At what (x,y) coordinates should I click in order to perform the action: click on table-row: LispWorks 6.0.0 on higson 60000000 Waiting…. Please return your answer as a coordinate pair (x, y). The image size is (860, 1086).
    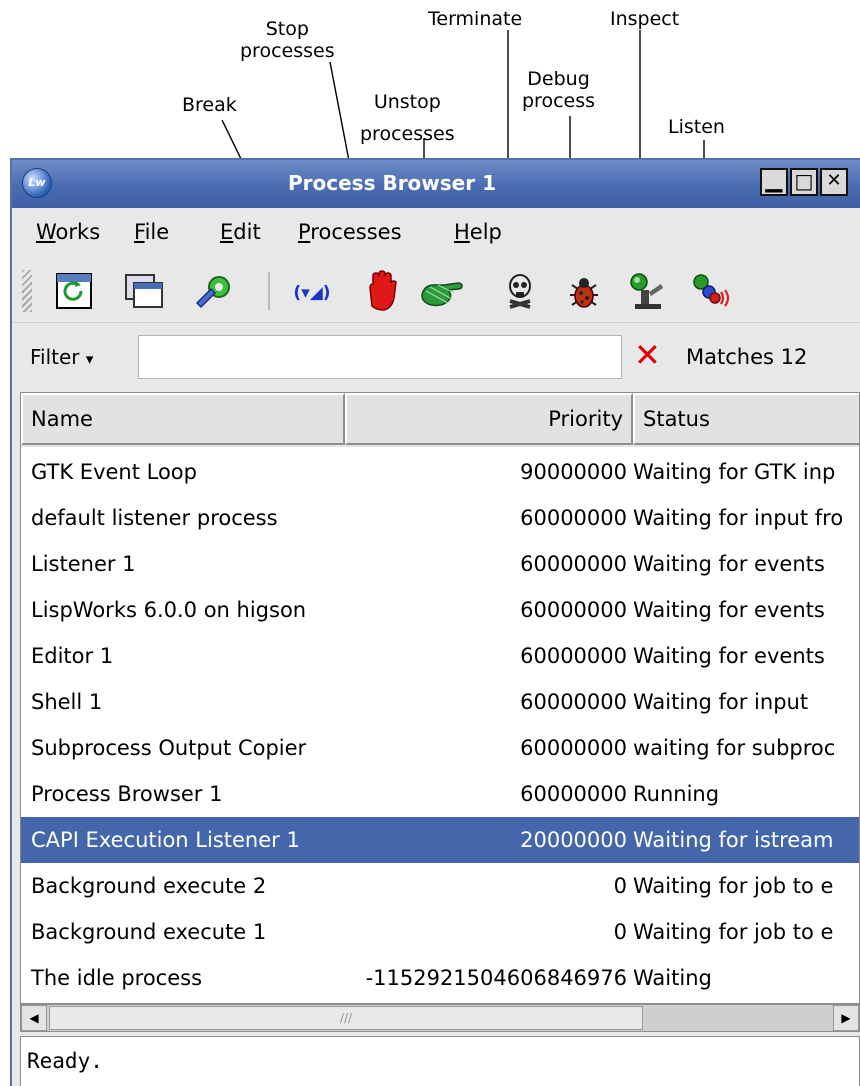
    Looking at the image, I should click on (440, 610).